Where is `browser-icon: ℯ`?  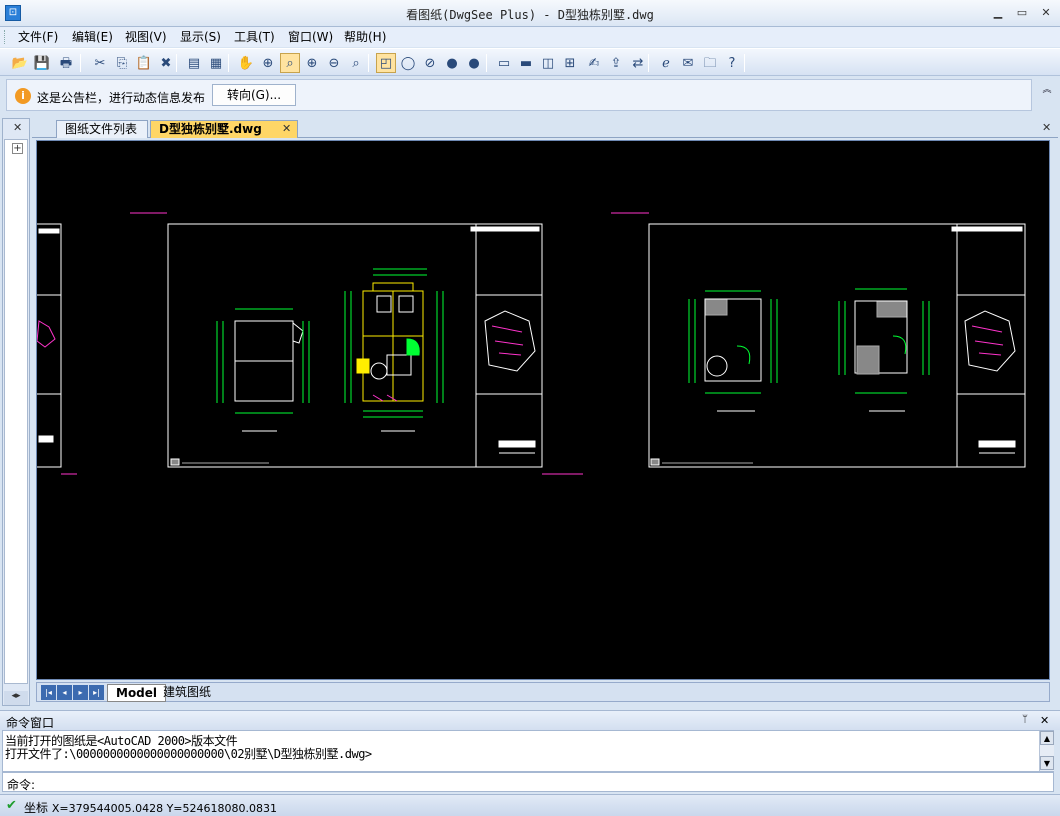 browser-icon: ℯ is located at coordinates (666, 63).